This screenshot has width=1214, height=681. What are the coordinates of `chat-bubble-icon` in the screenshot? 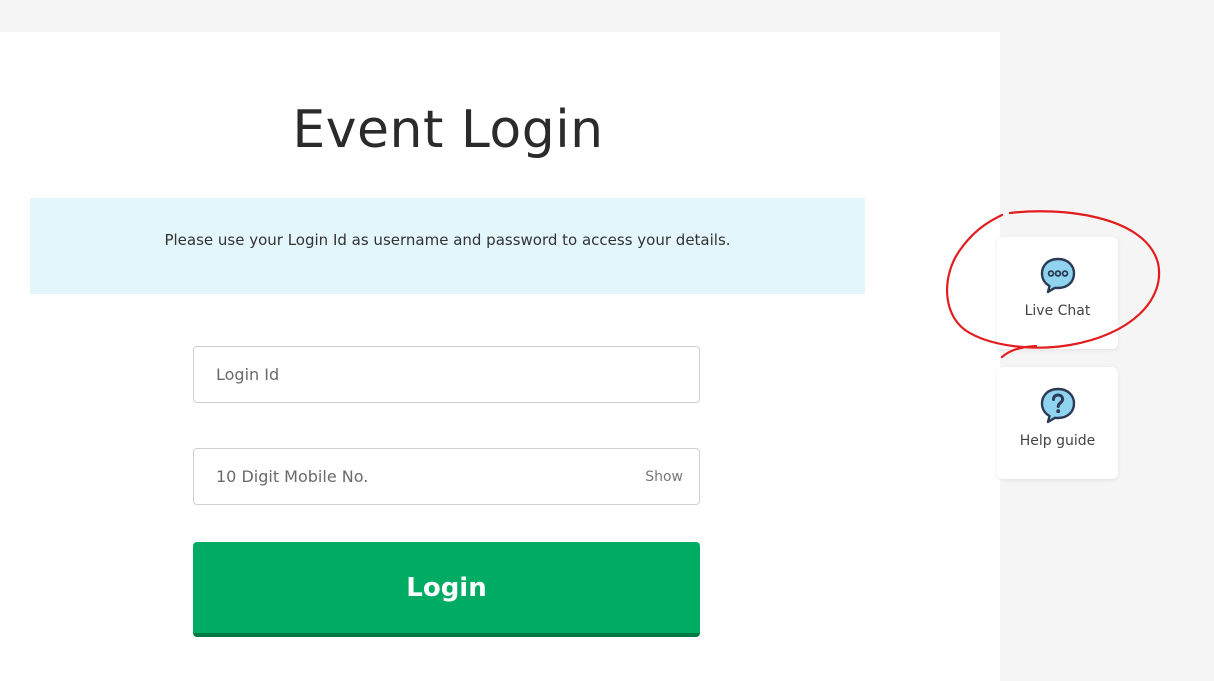 It's located at (1057, 275).